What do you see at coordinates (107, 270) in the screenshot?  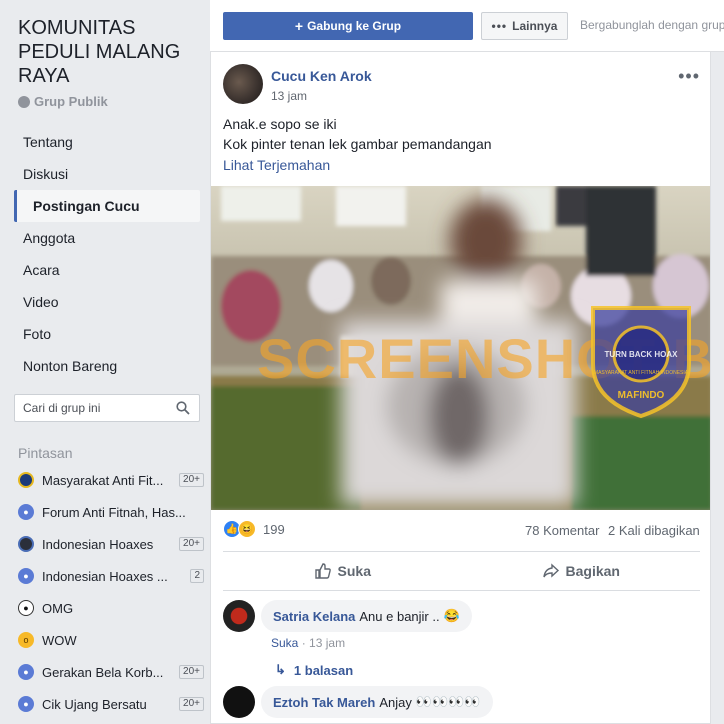 I see `nav-item-acara: Acara` at bounding box center [107, 270].